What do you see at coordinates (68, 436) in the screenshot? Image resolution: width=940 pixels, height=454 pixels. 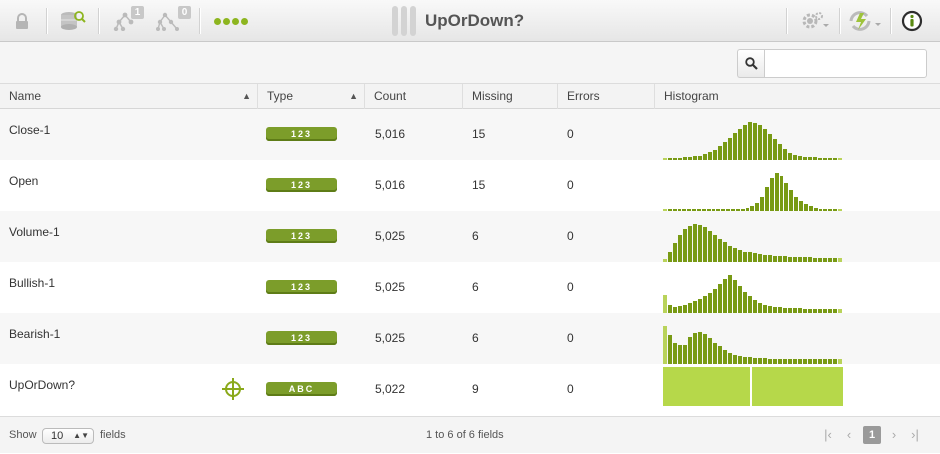 I see `page-size-select: 10 ▲︎▼︎` at bounding box center [68, 436].